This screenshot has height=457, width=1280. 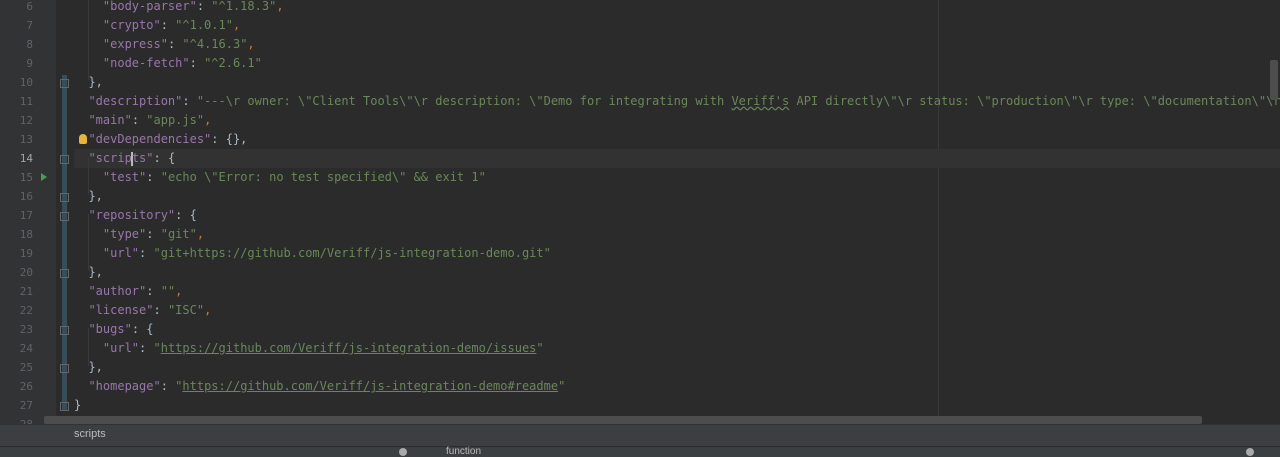 I want to click on code-line: "bugs": {, so click(x=113, y=329).